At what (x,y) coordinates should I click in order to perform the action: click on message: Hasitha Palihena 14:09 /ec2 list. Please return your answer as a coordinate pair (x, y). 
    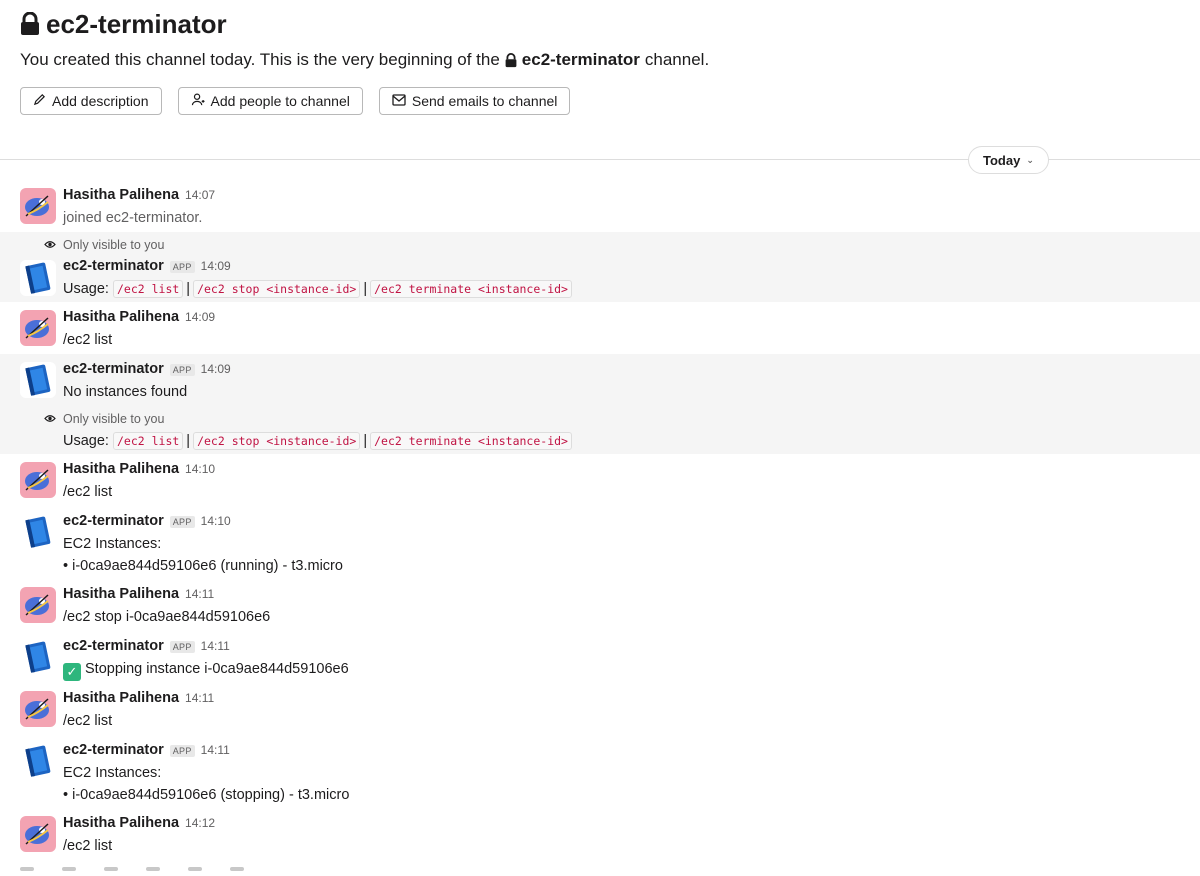
    Looking at the image, I should click on (600, 328).